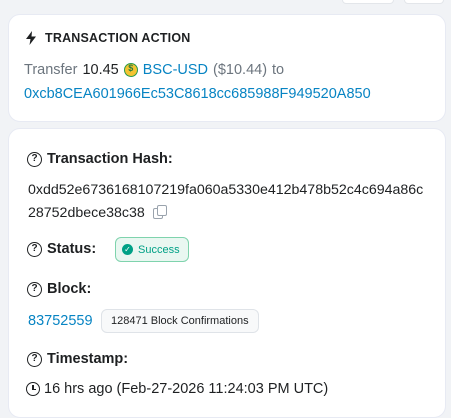 This screenshot has width=451, height=418. What do you see at coordinates (130, 70) in the screenshot?
I see `bsc-usd-coin-icon` at bounding box center [130, 70].